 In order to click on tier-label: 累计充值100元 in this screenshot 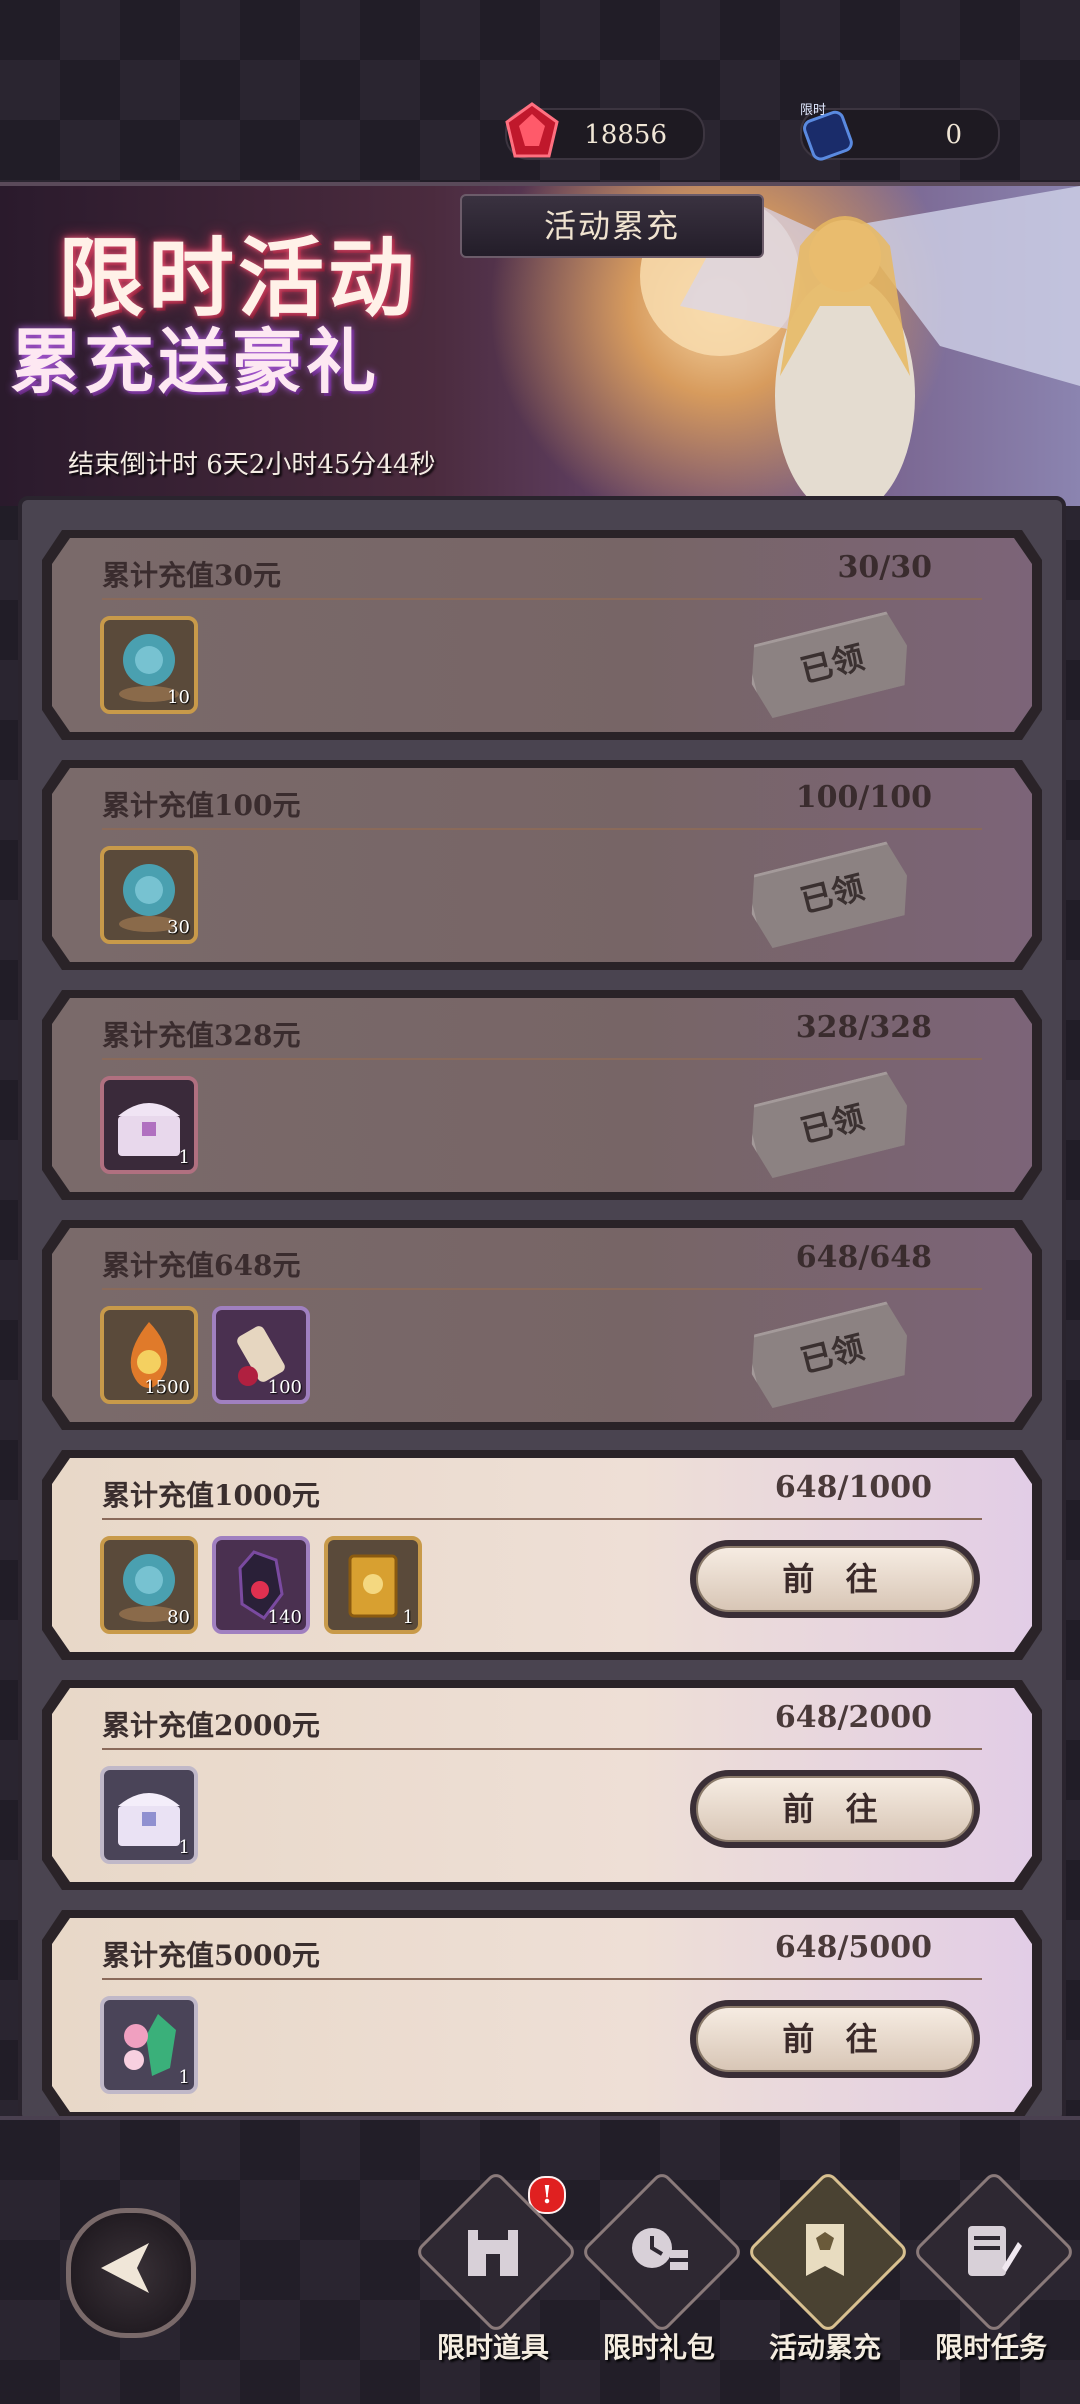, I will do `click(201, 805)`.